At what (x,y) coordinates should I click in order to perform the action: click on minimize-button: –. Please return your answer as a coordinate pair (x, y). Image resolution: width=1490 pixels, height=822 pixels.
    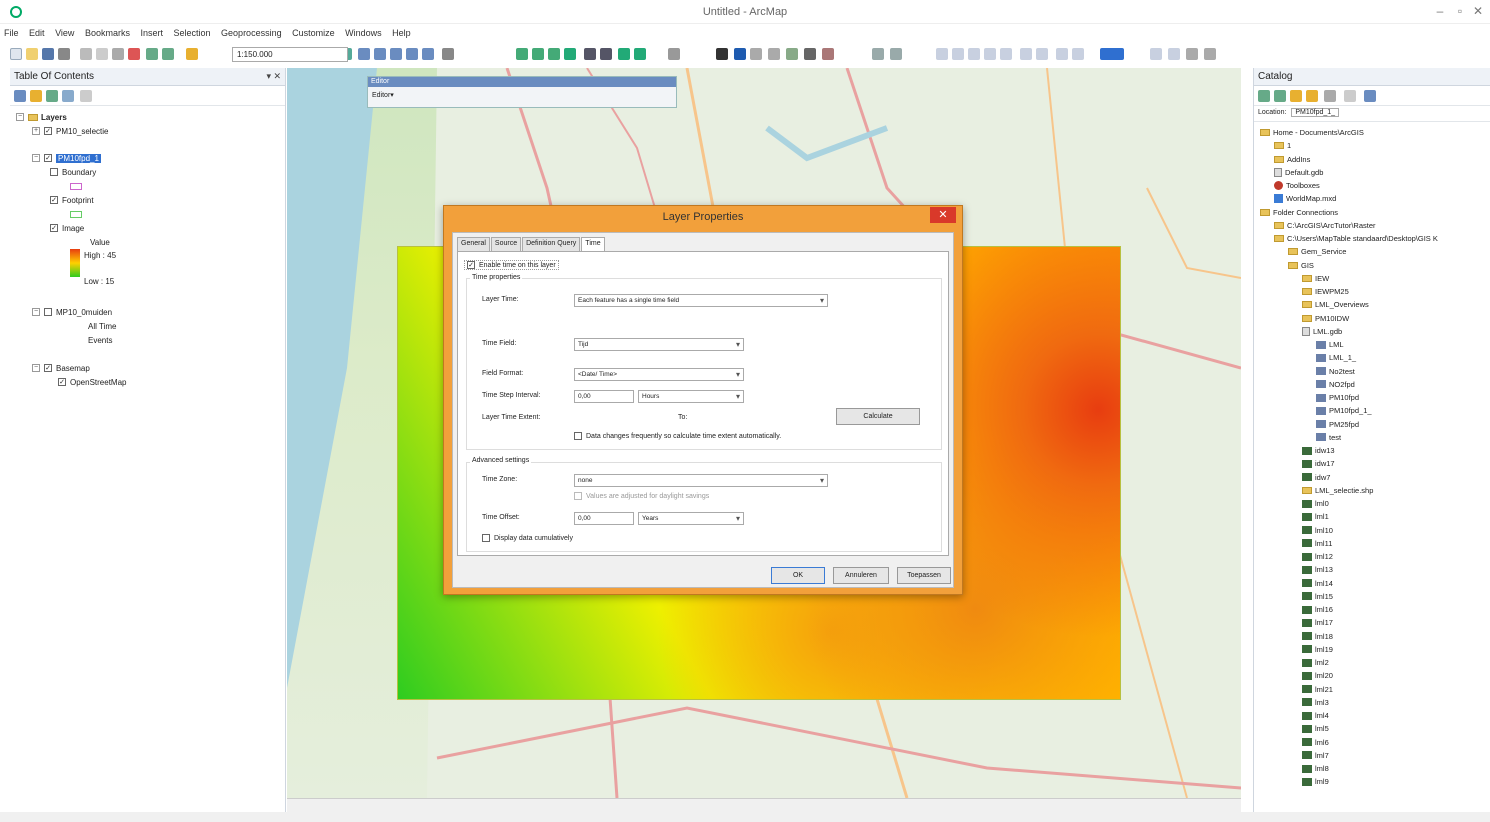
    Looking at the image, I should click on (1440, 11).